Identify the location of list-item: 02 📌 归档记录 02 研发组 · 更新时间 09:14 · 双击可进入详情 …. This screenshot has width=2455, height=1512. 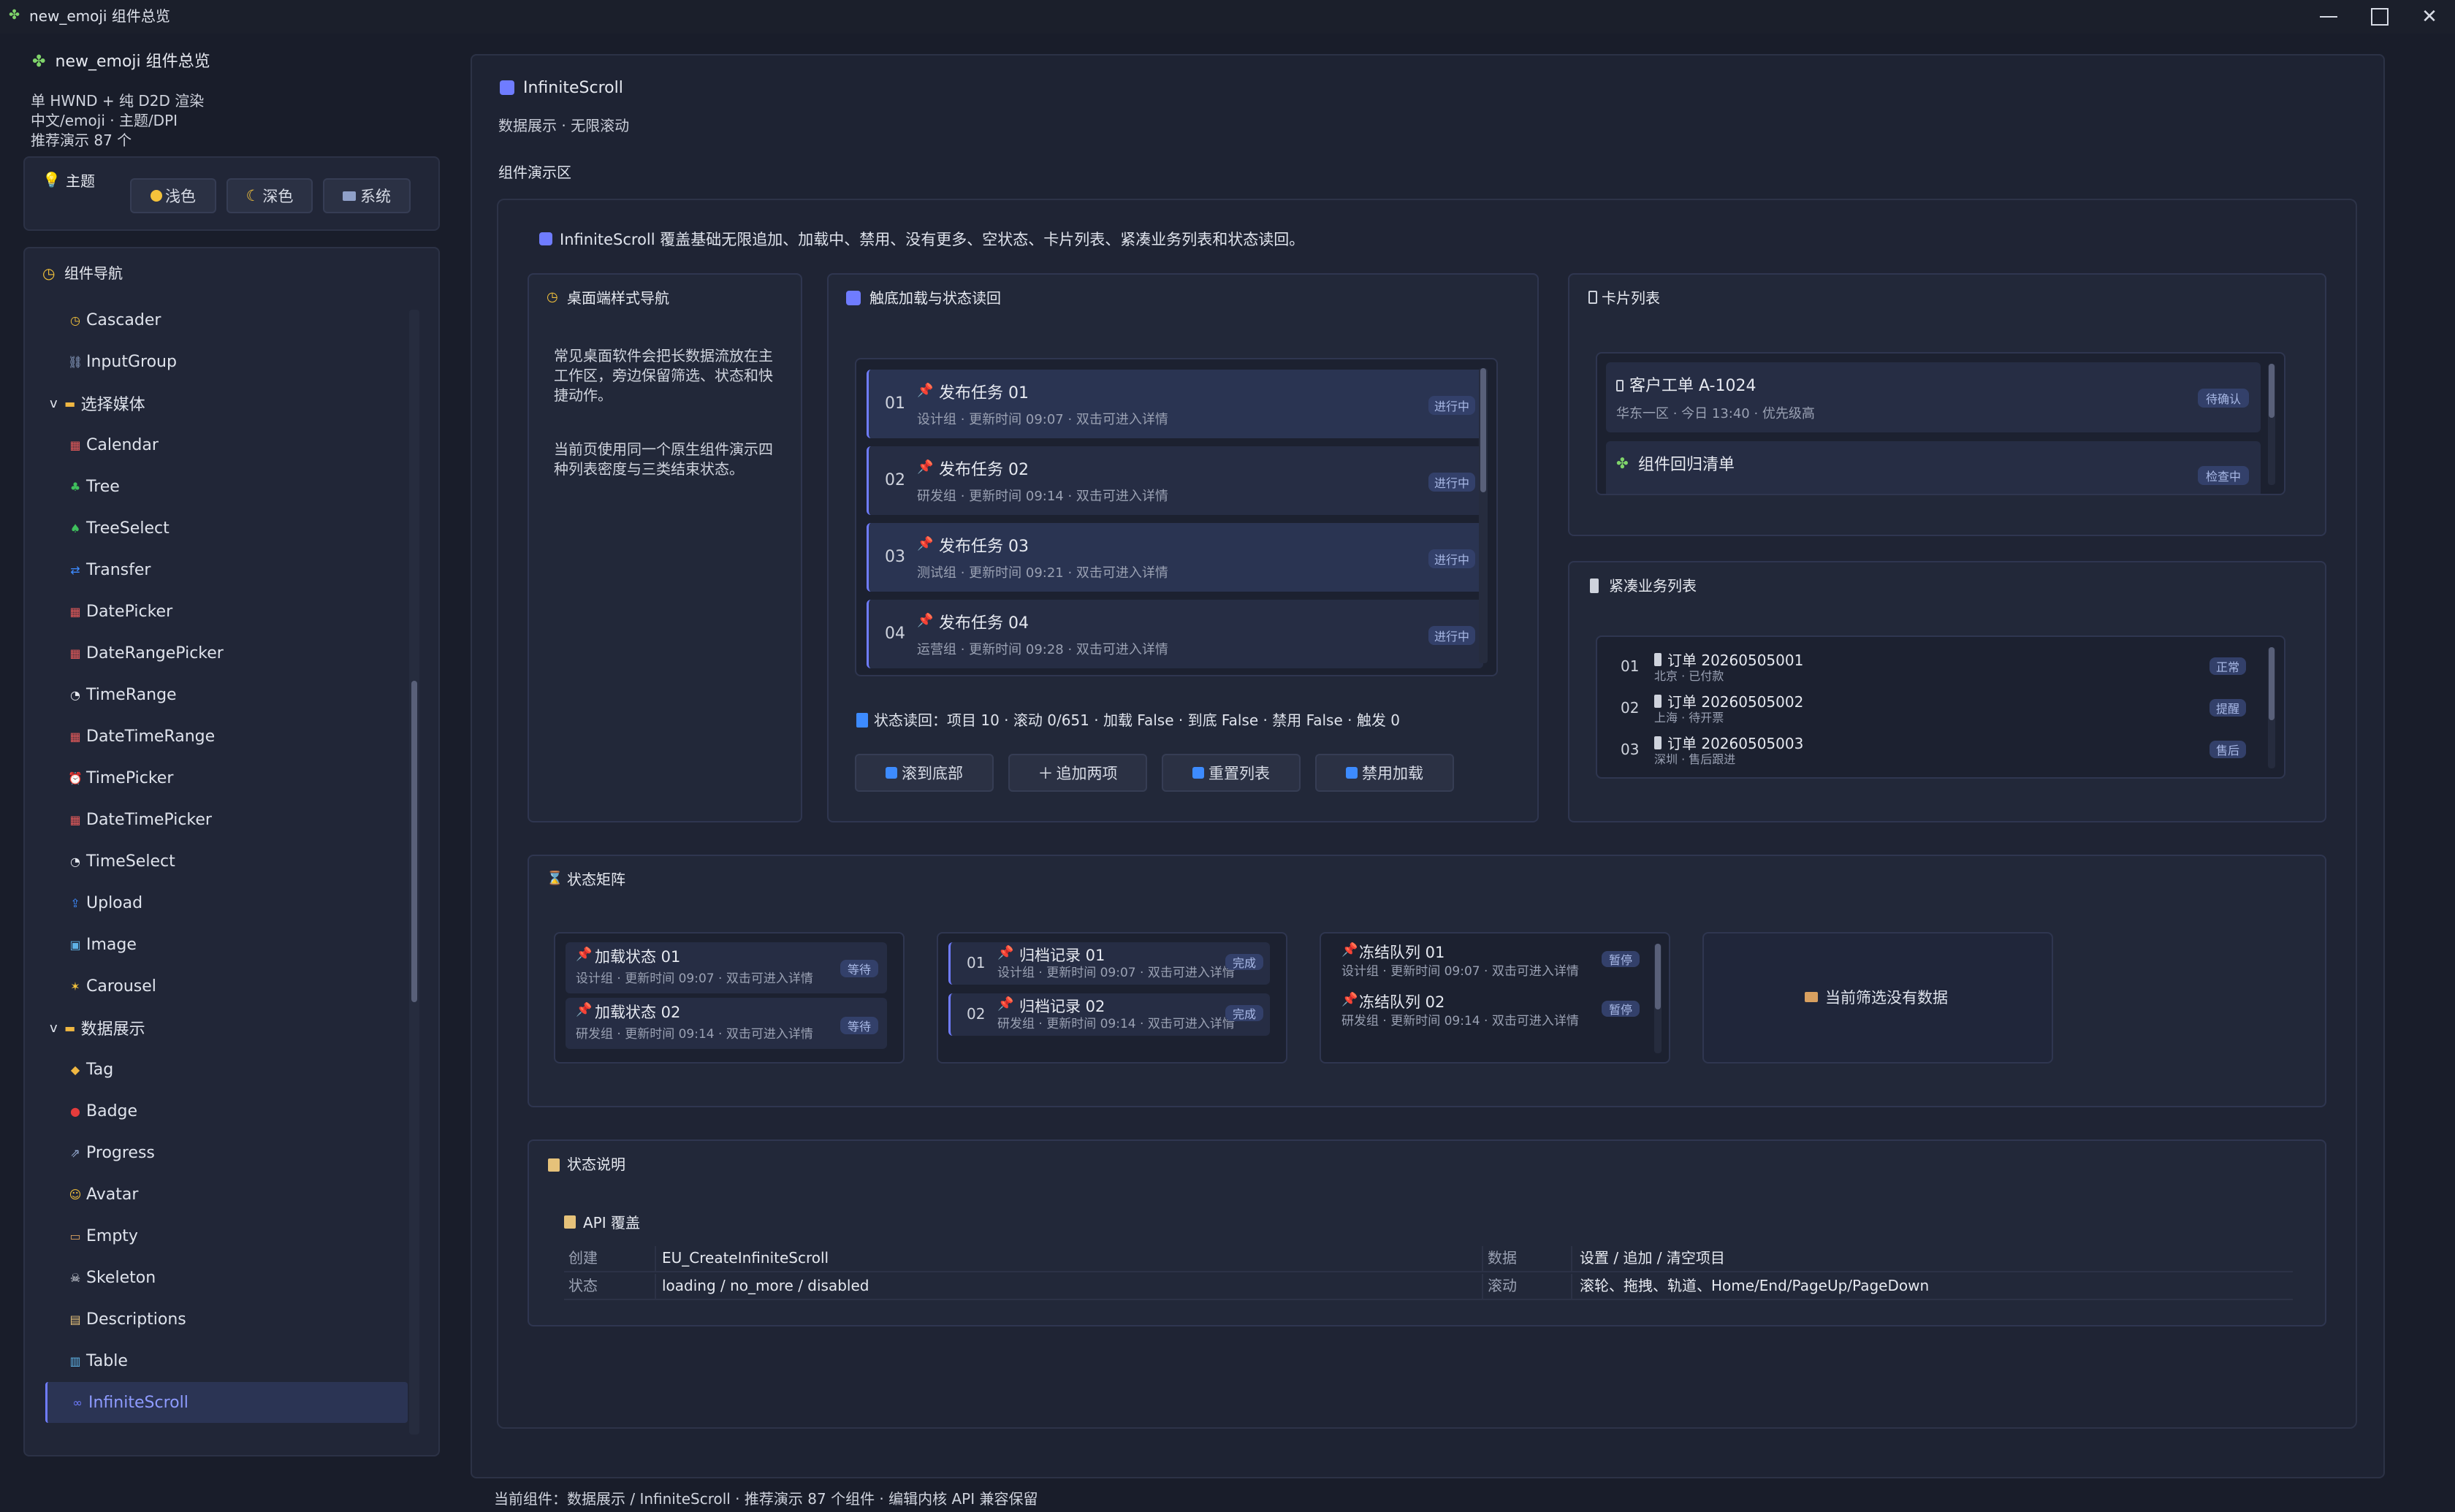
(1109, 1015).